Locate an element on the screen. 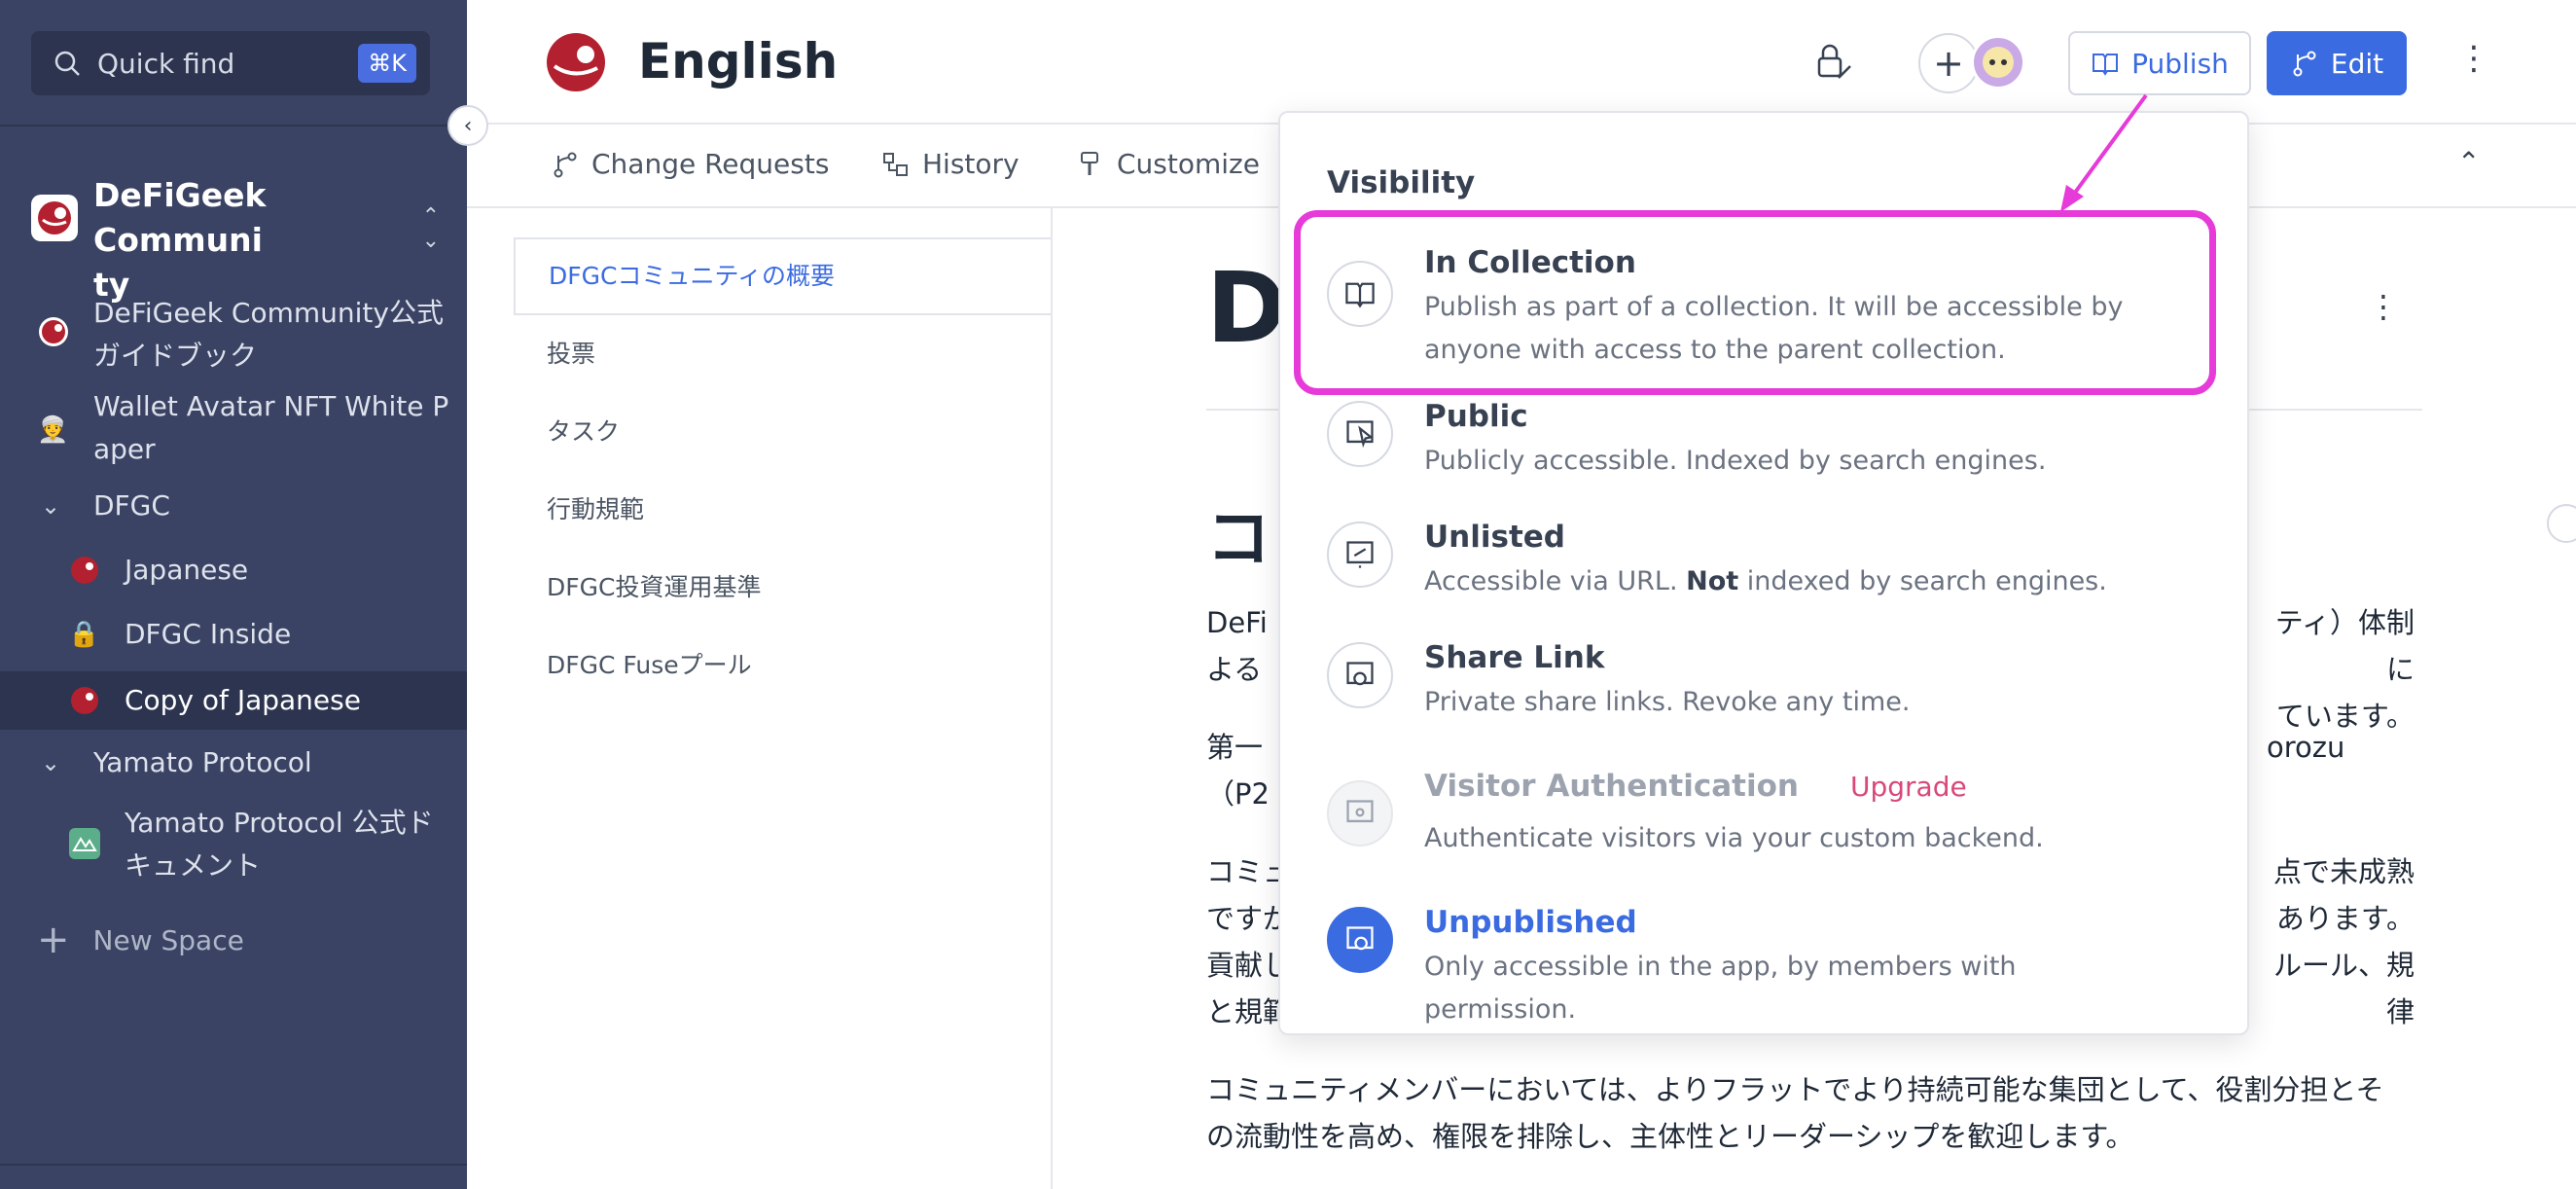 This screenshot has height=1189, width=2576. chevron-up-icon: ⌃ is located at coordinates (2468, 162).